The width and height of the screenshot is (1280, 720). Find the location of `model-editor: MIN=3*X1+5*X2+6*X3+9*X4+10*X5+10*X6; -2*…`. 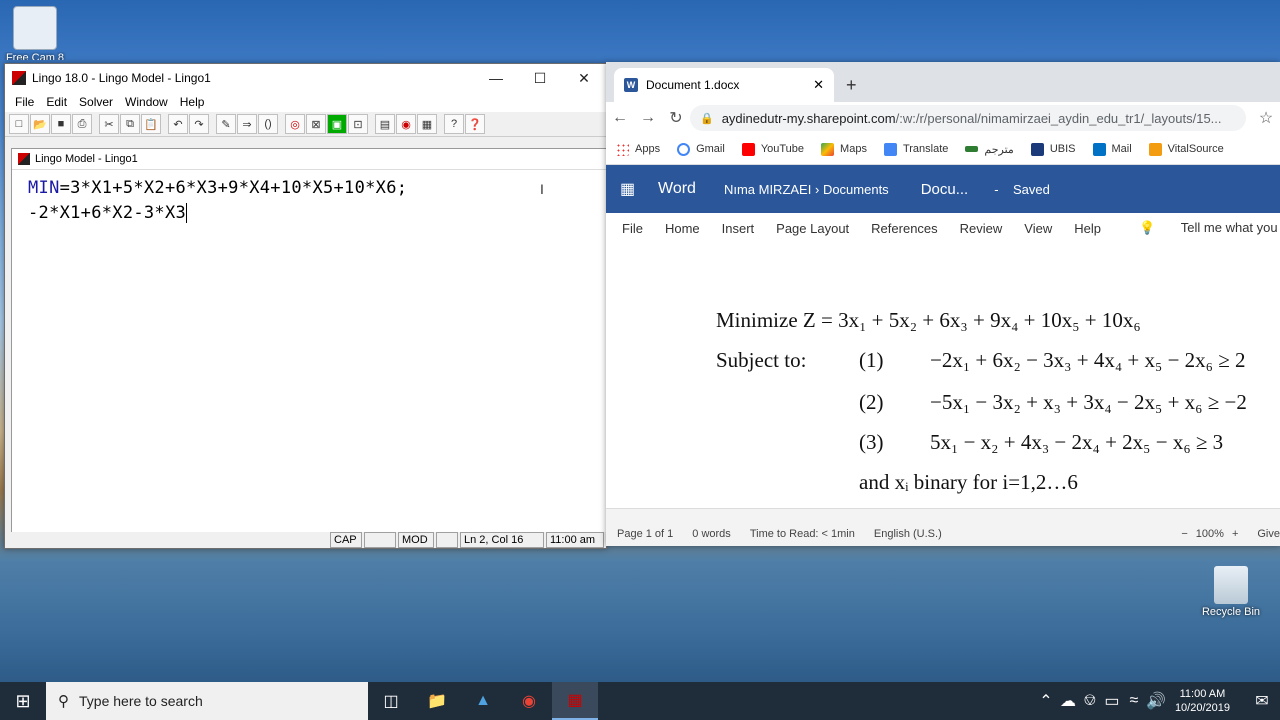

model-editor: MIN=3*X1+5*X2+6*X3+9*X4+10*X5+10*X6; -2*… is located at coordinates (309, 198).